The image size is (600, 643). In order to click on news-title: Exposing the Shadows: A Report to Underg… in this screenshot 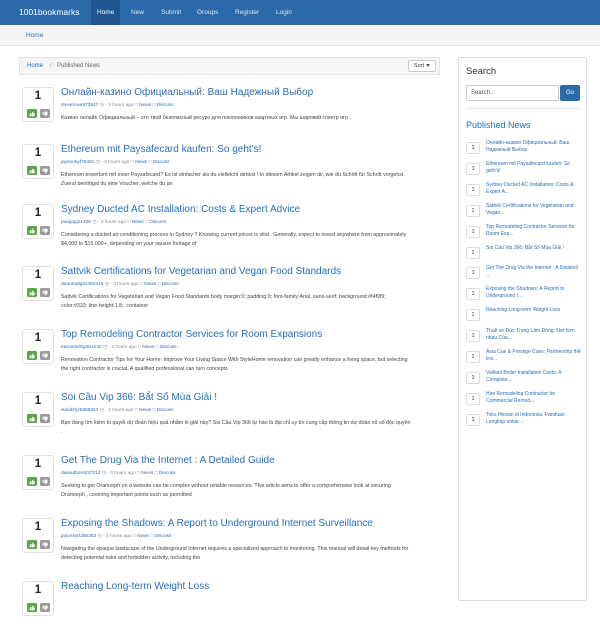, I will do `click(217, 523)`.